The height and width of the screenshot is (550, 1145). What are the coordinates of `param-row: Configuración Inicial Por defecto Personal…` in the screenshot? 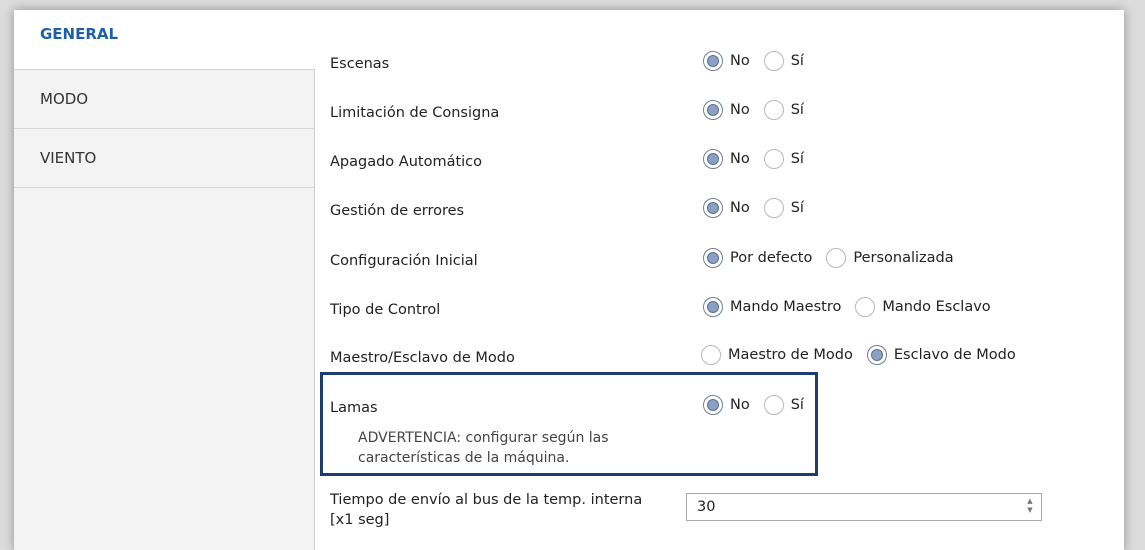 It's located at (719, 257).